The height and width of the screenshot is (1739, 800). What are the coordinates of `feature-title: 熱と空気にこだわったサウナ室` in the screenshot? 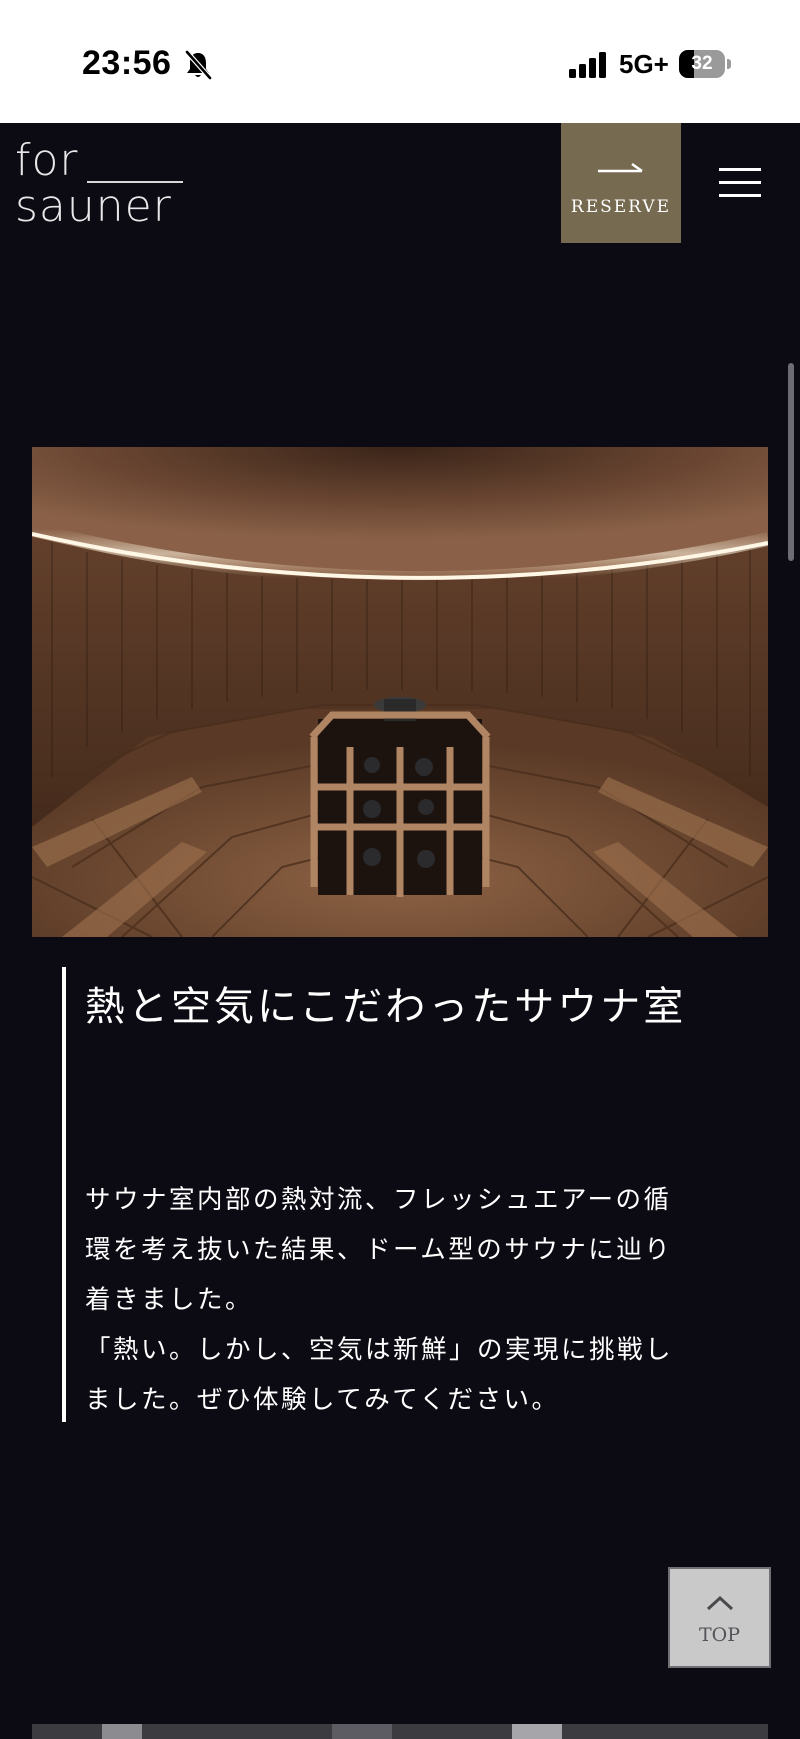 It's located at (386, 1007).